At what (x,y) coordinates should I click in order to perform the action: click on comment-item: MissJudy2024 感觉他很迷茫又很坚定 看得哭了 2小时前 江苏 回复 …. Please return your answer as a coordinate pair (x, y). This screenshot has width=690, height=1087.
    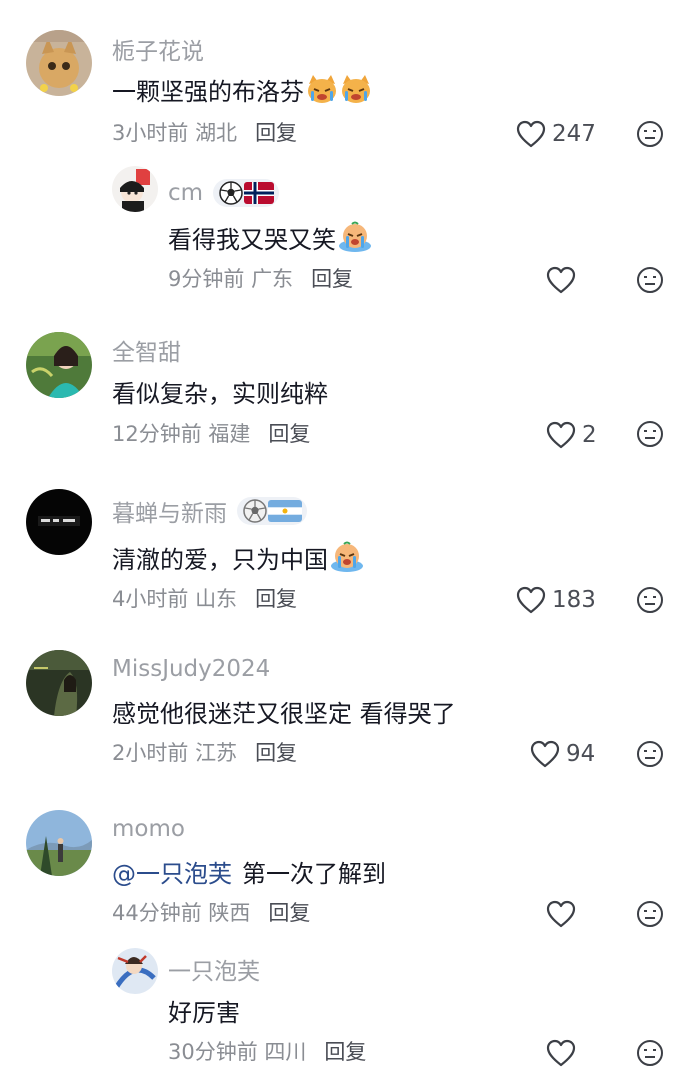
    Looking at the image, I should click on (345, 710).